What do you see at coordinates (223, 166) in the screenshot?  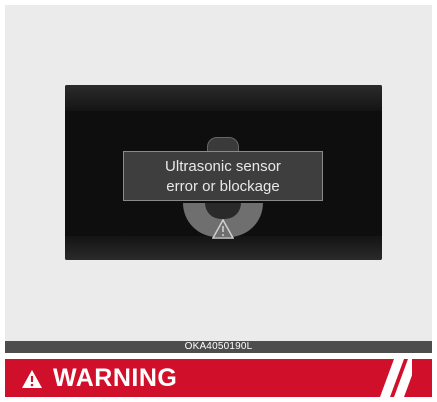 I see `message-line-1: Ultrasonic sensor` at bounding box center [223, 166].